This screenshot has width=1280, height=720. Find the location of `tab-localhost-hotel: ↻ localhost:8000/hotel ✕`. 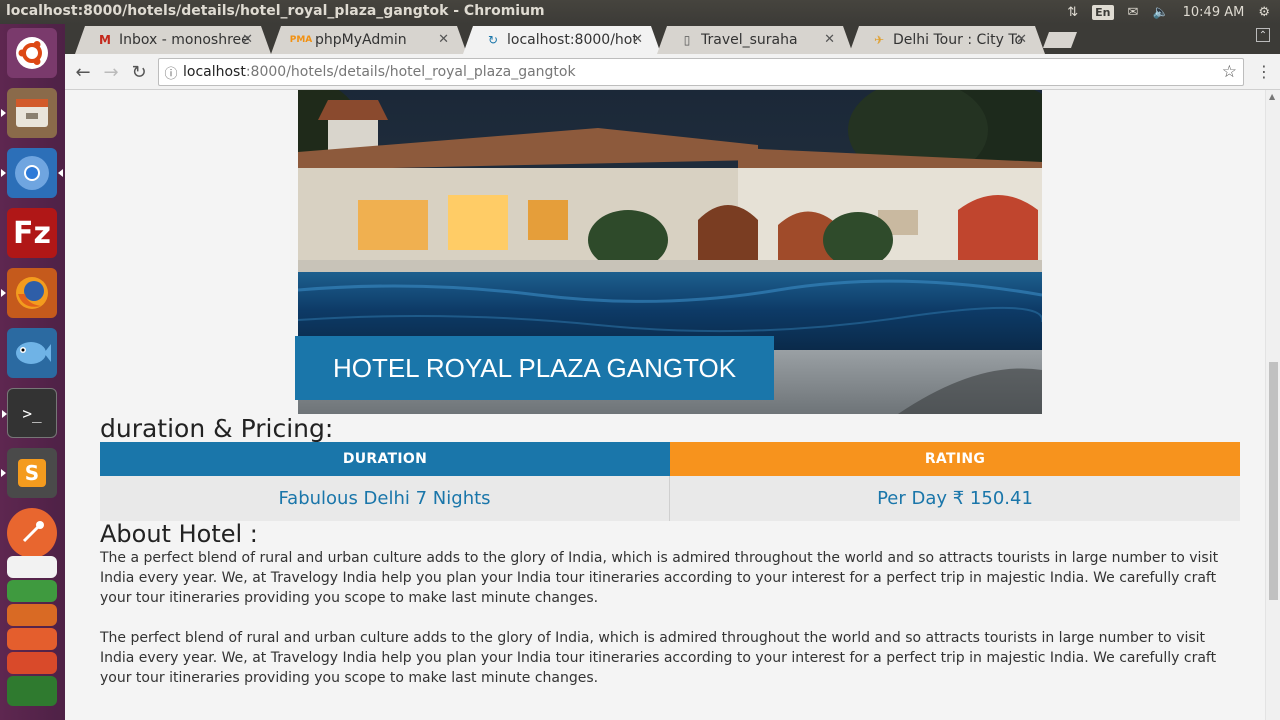

tab-localhost-hotel: ↻ localhost:8000/hotel ✕ is located at coordinates (562, 40).